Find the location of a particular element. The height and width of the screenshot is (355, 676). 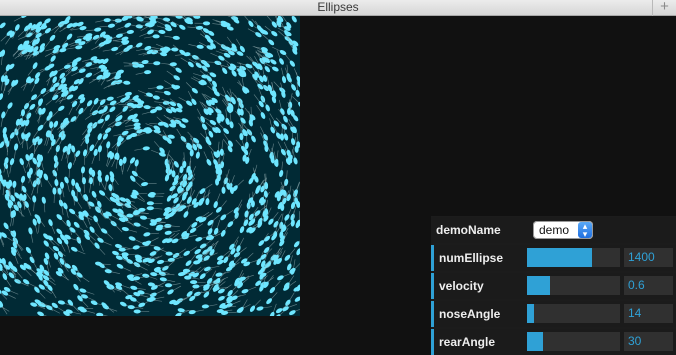

select-arrows-icon: ▴ ▾ is located at coordinates (585, 230).